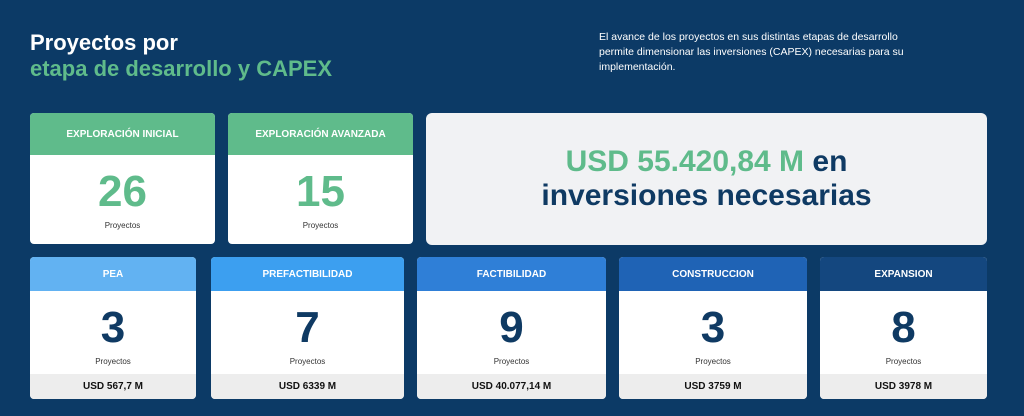  I want to click on stage-card-header: FACTIBILIDAD, so click(511, 274).